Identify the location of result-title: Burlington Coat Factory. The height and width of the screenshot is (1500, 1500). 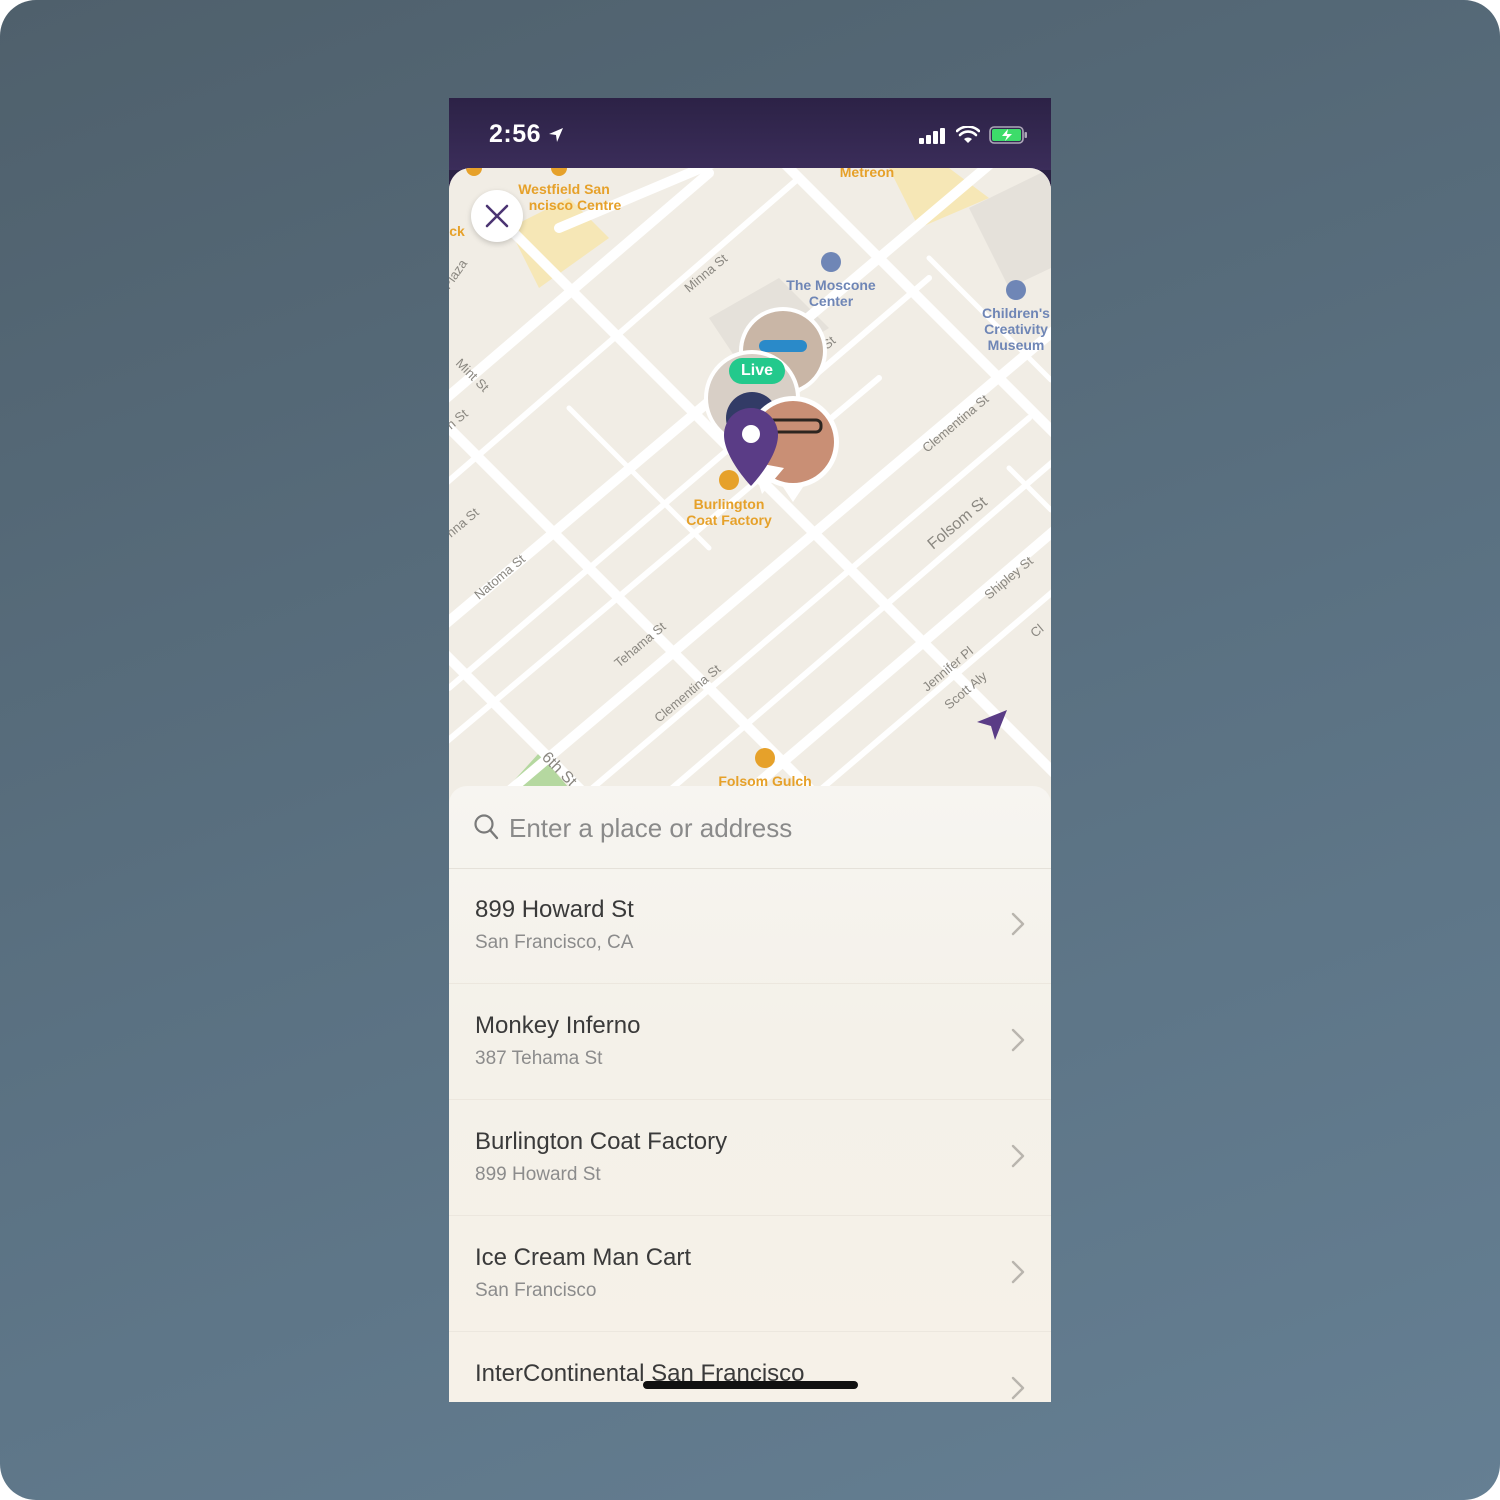
(601, 1141).